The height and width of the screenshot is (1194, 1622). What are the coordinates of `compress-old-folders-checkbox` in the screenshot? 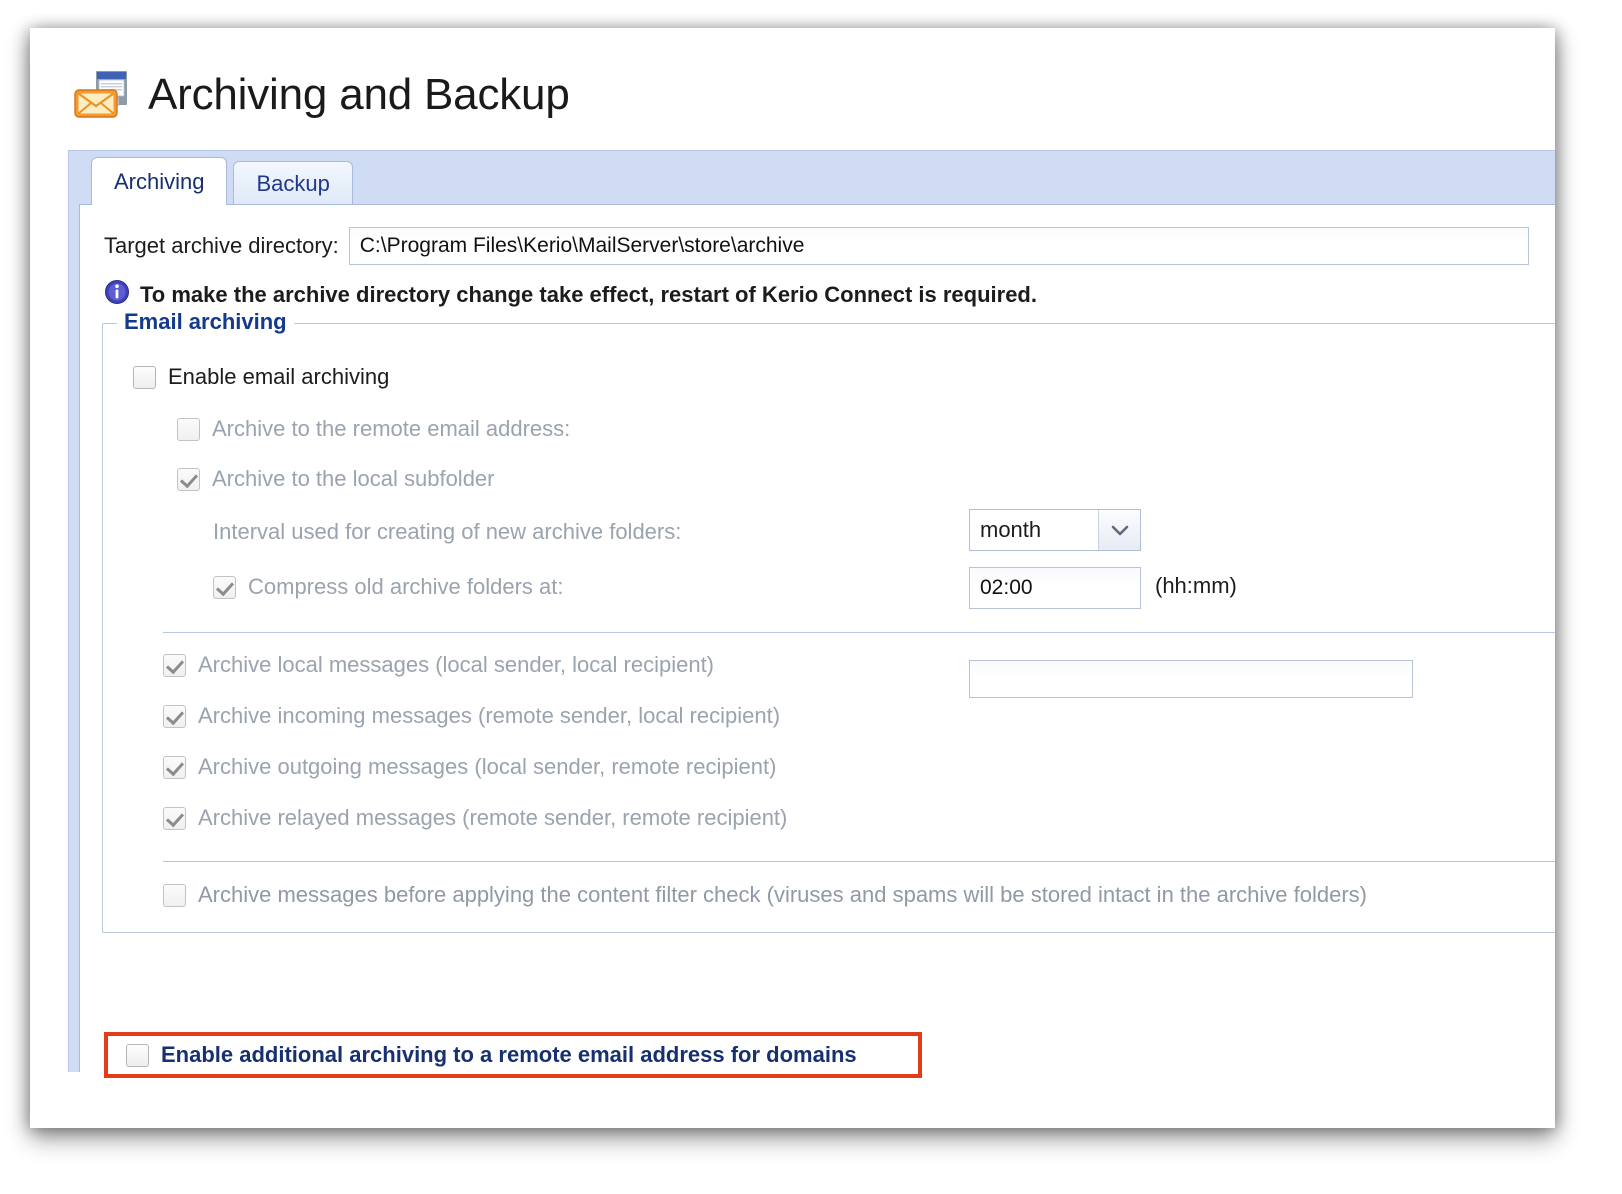 It's located at (224, 587).